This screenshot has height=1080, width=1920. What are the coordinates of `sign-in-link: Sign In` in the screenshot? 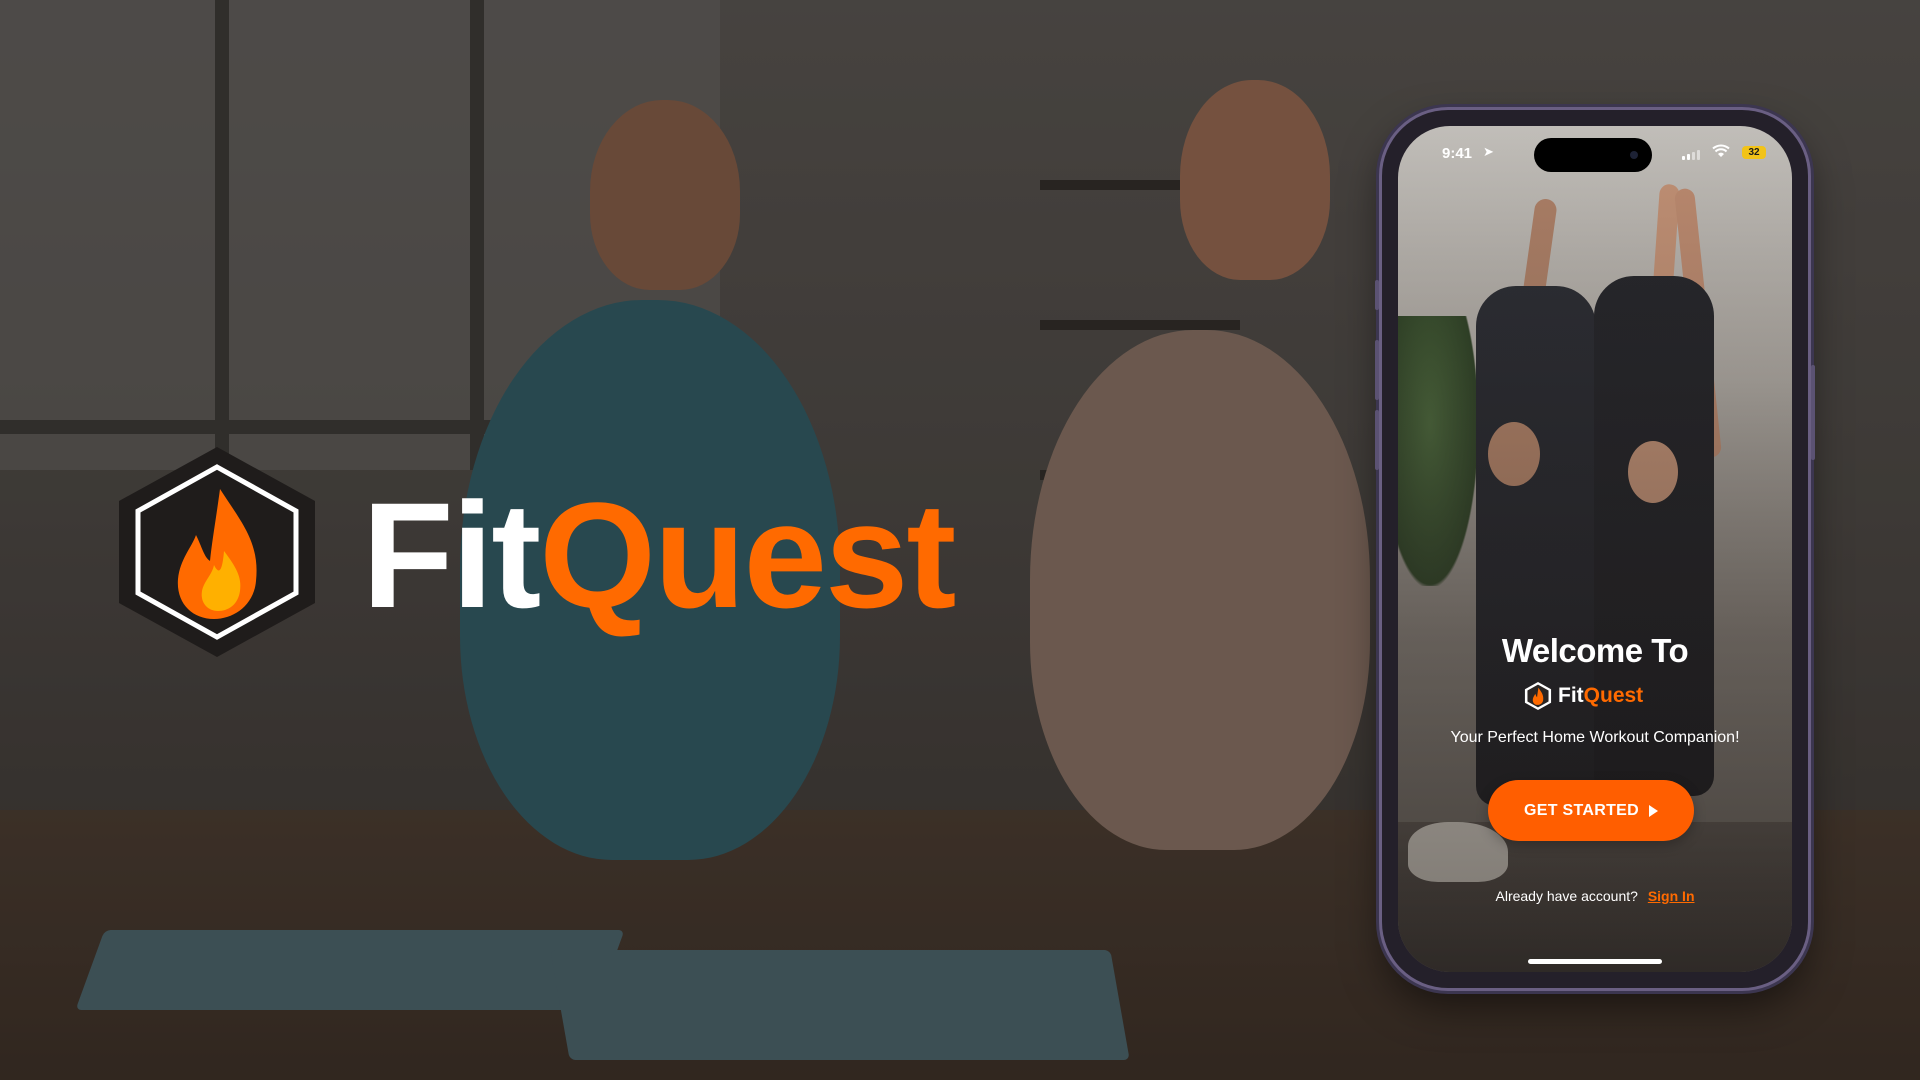 It's located at (1671, 896).